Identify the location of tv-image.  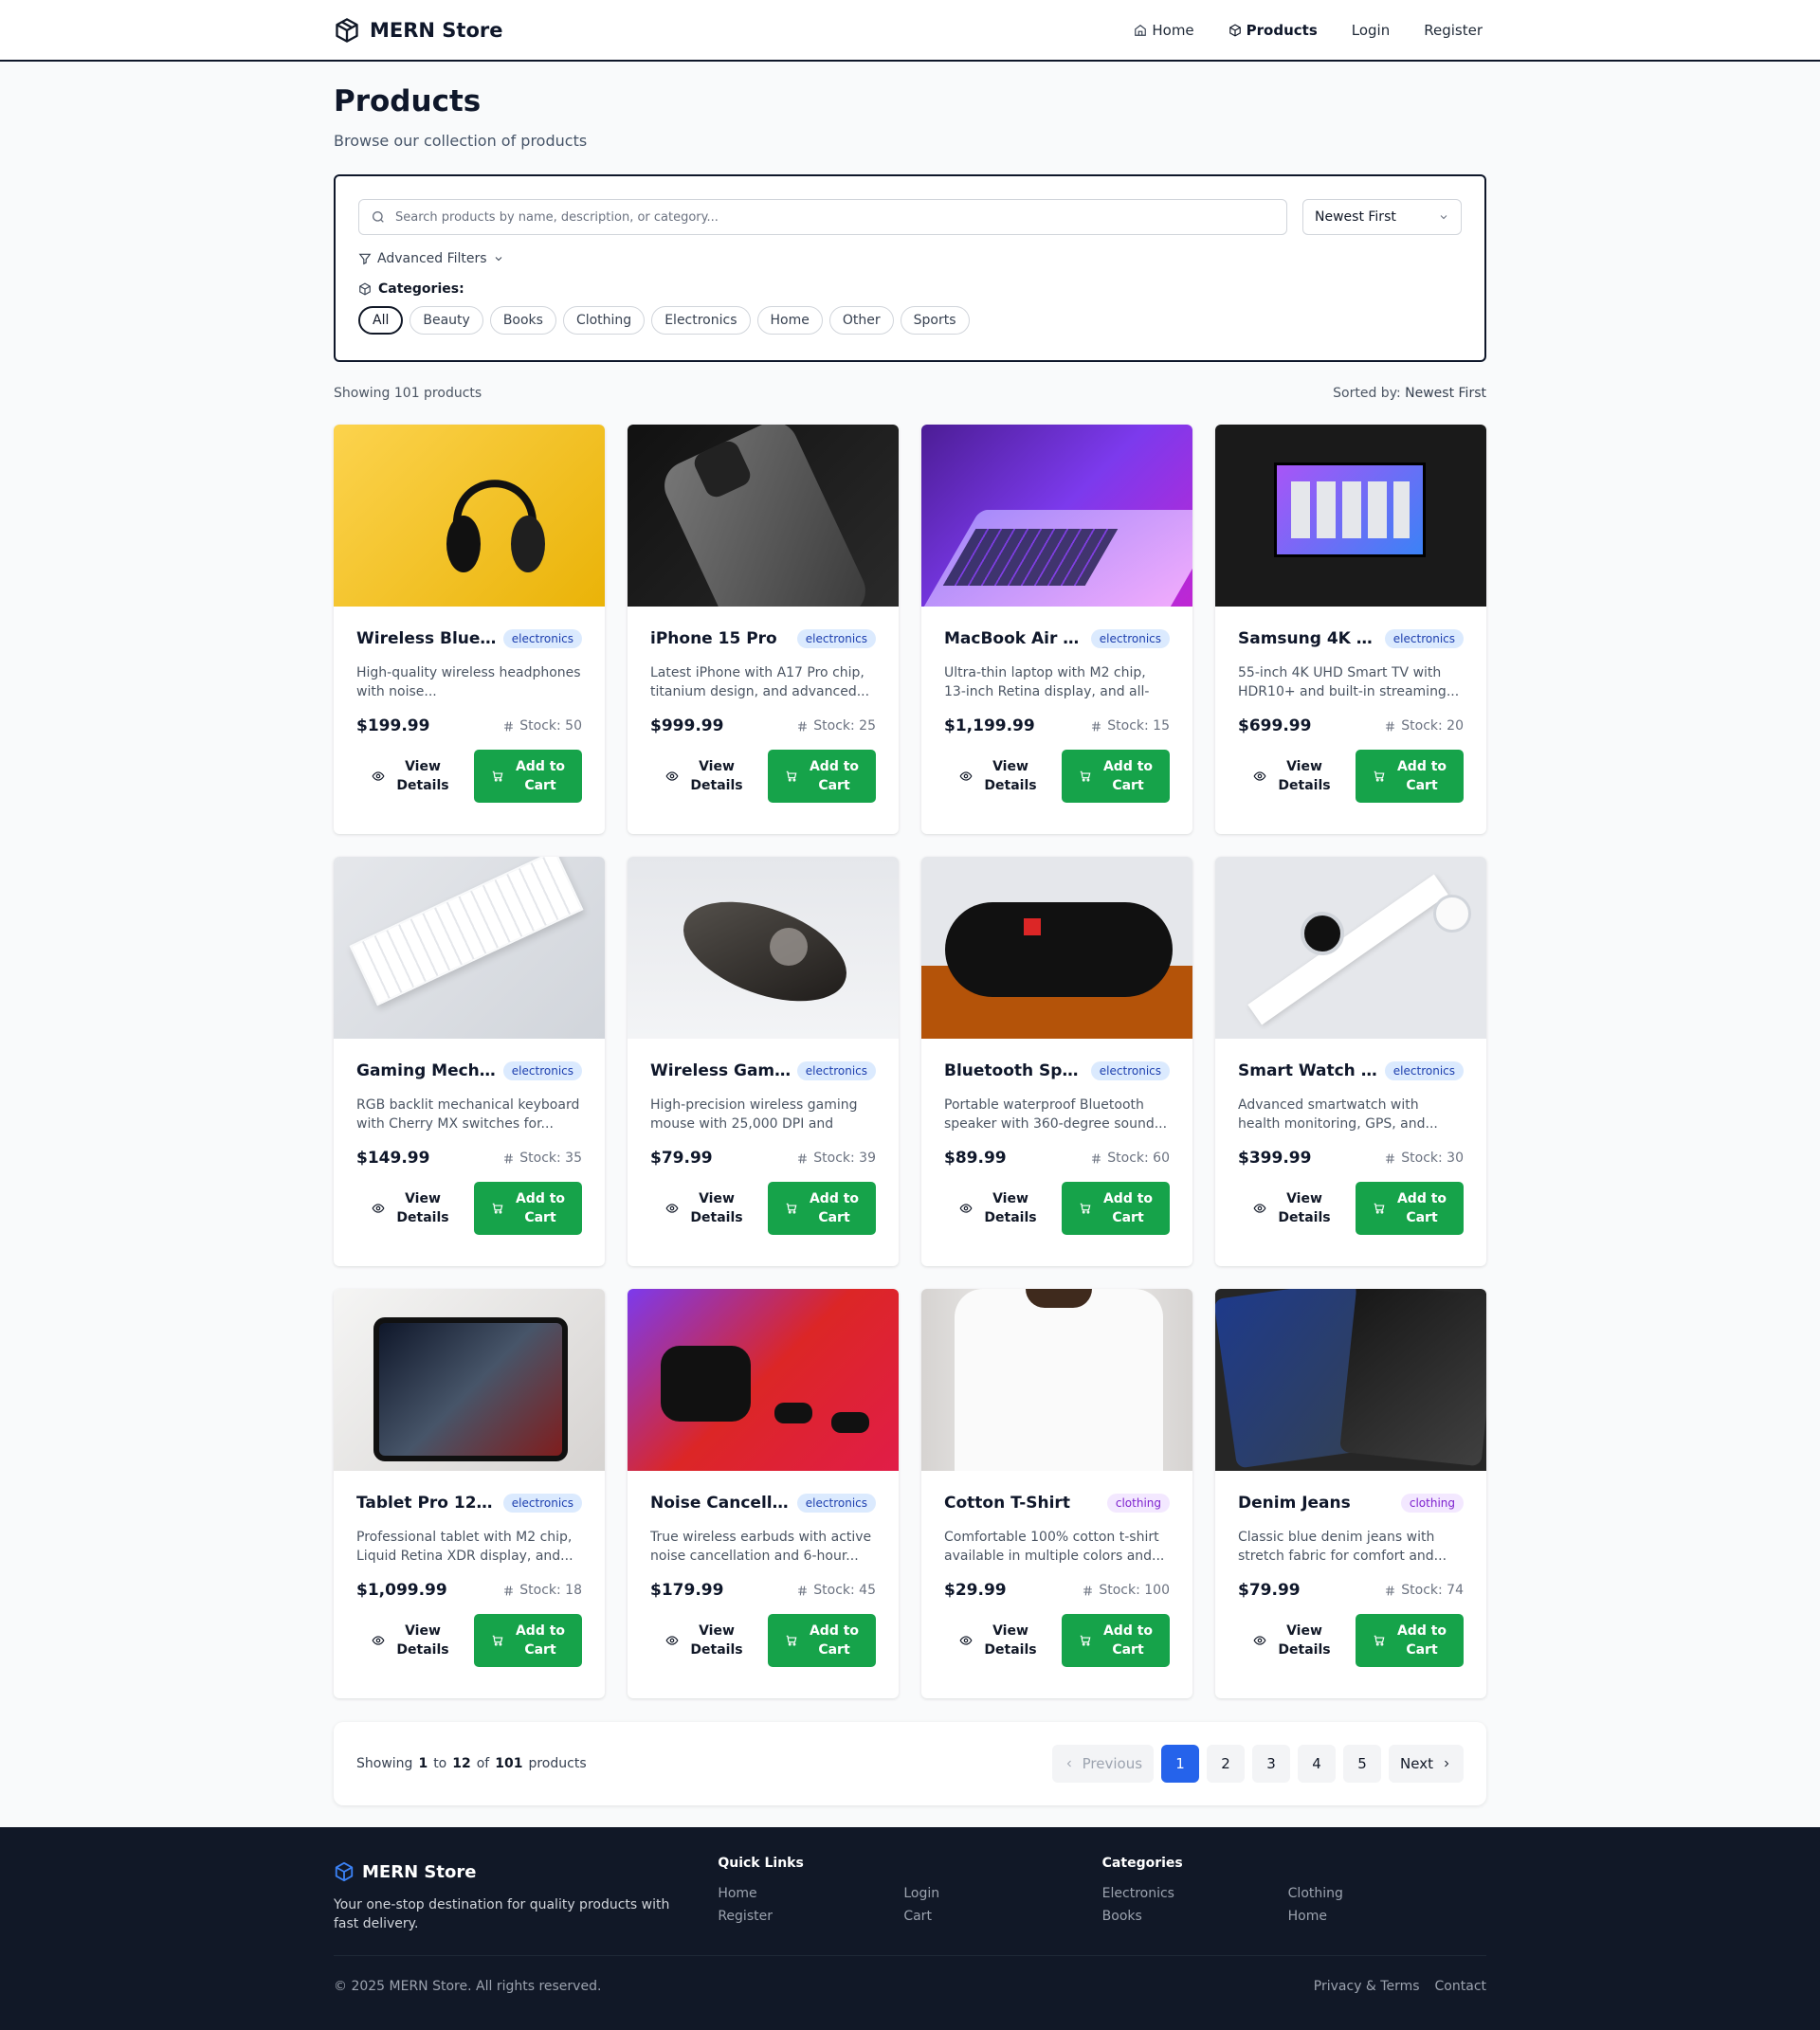
(1350, 516).